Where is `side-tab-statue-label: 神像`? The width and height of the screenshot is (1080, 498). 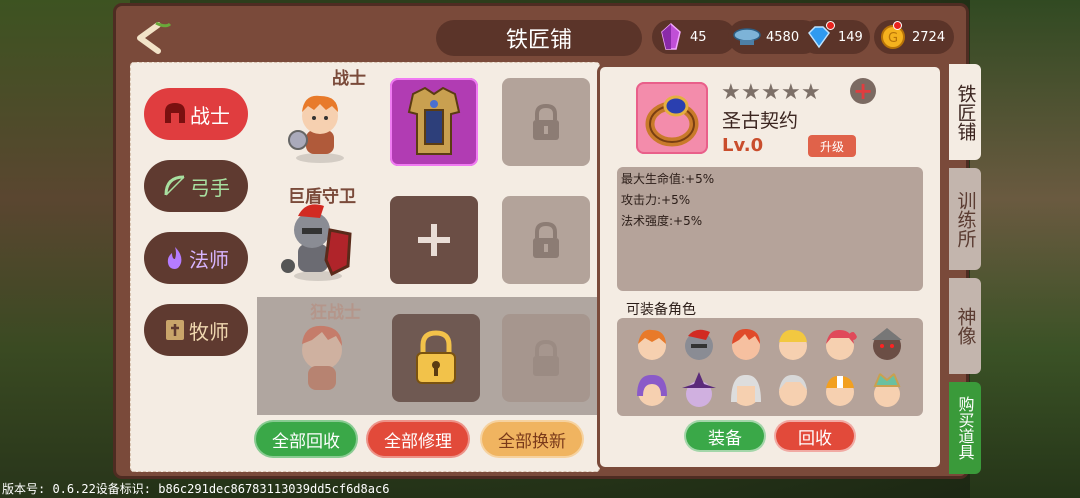
side-tab-statue-label: 神像 is located at coordinates (965, 326).